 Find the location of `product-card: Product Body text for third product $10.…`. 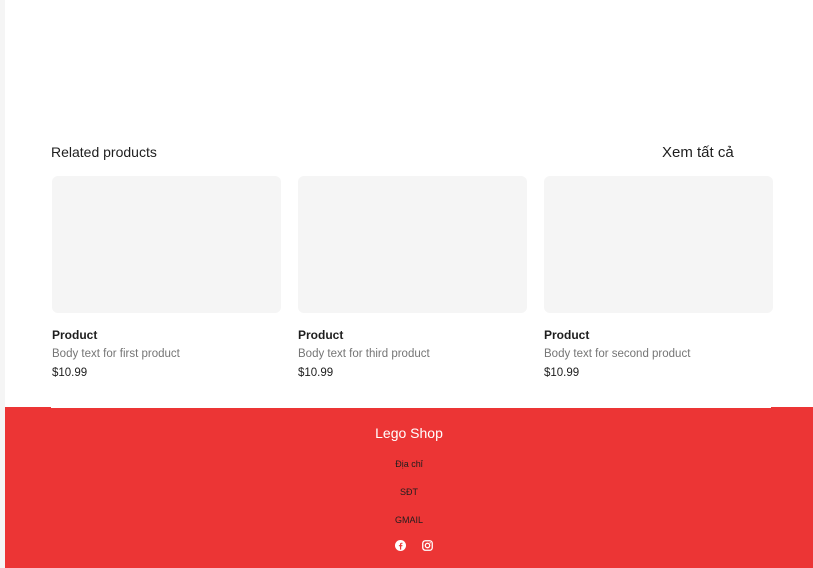

product-card: Product Body text for third product $10.… is located at coordinates (412, 278).